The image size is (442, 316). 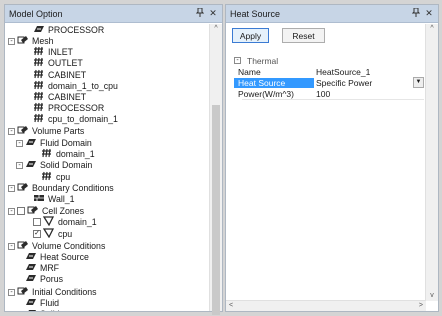 What do you see at coordinates (369, 94) in the screenshot?
I see `property-value: 100` at bounding box center [369, 94].